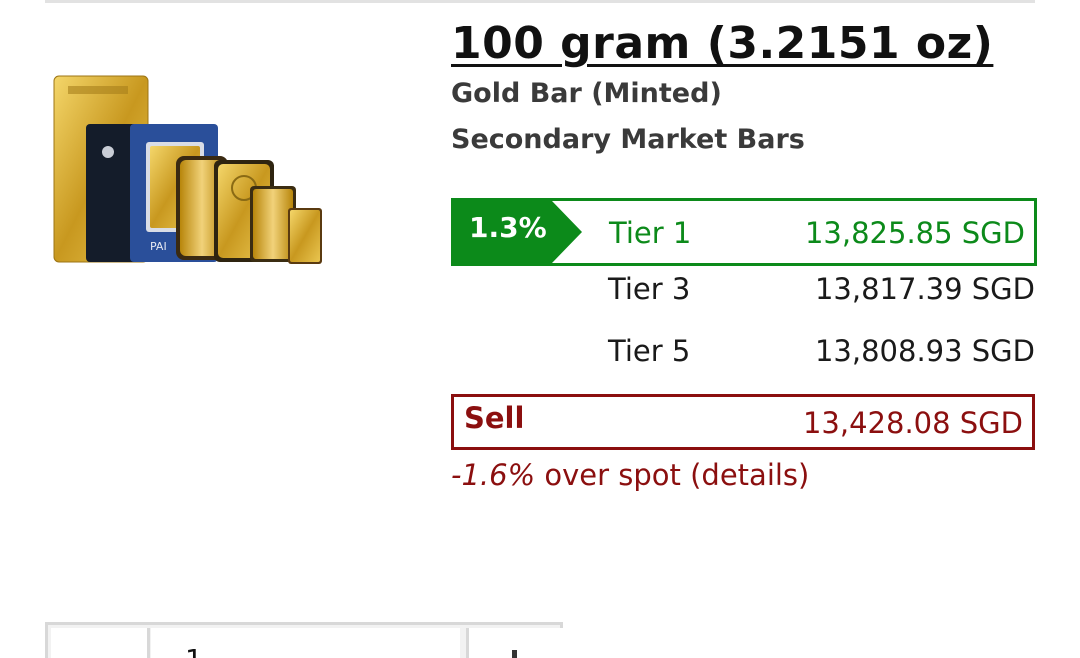 The image size is (1080, 658). I want to click on plus-icon, so click(514, 654).